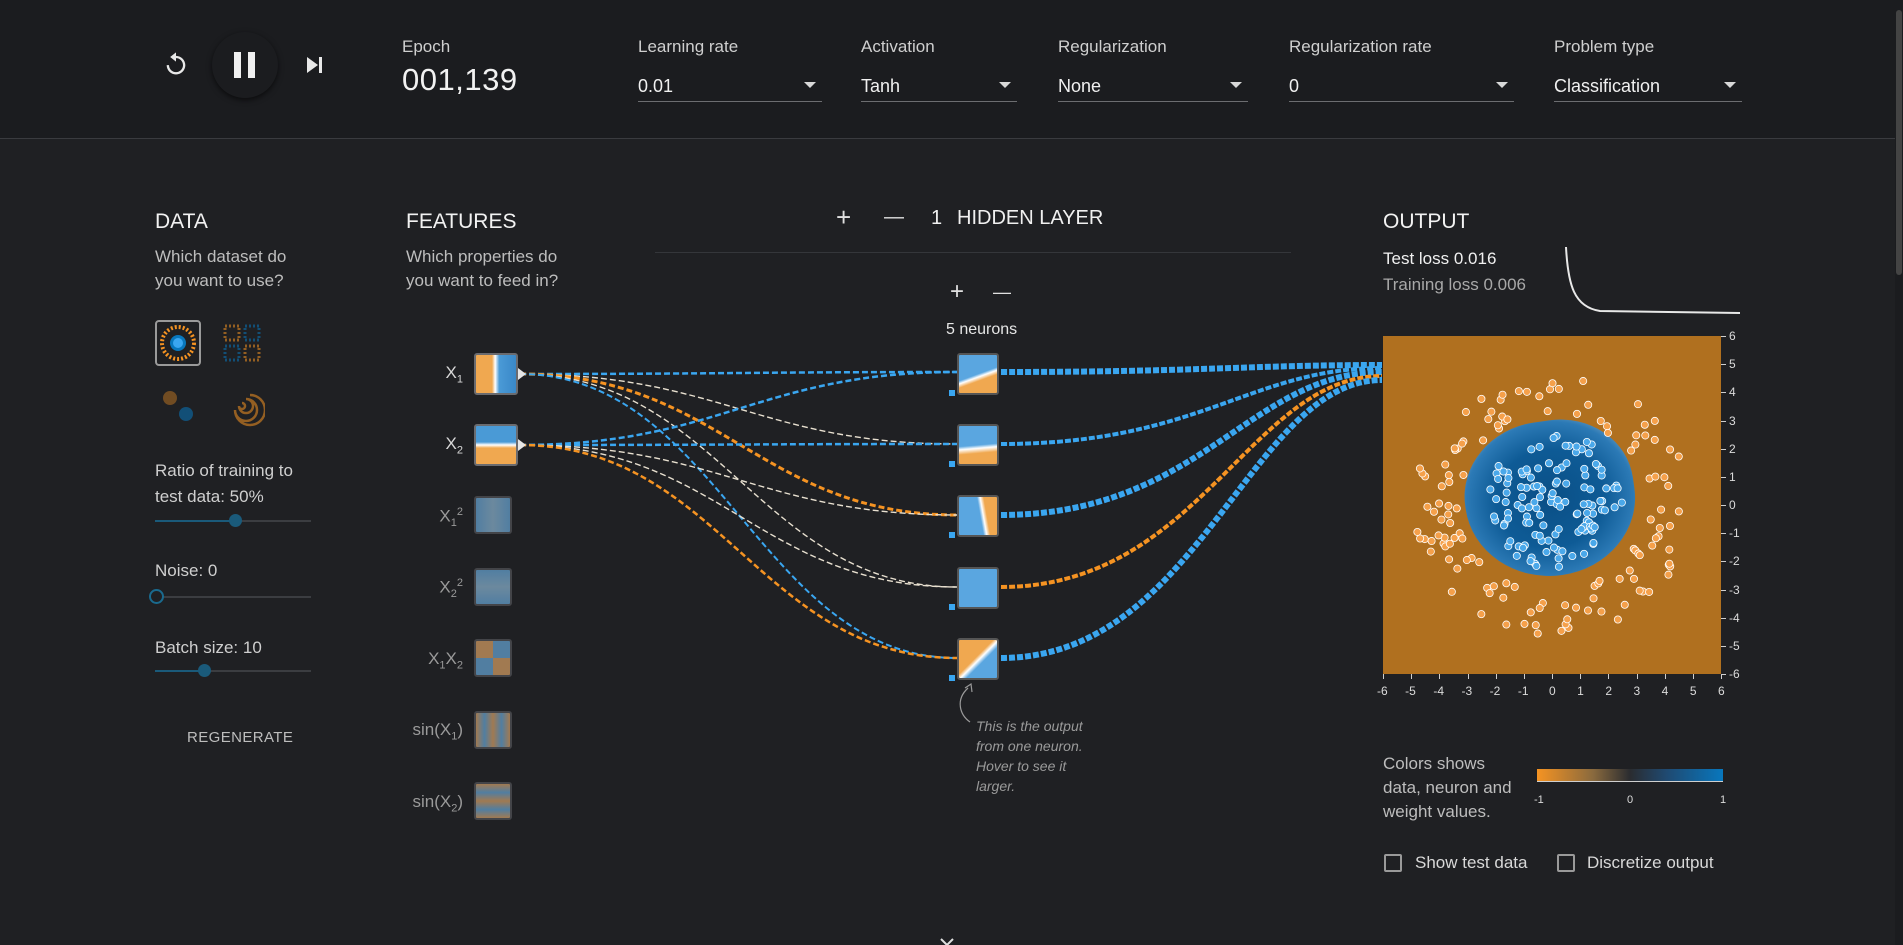  I want to click on feature-tile-sin-x1, so click(493, 730).